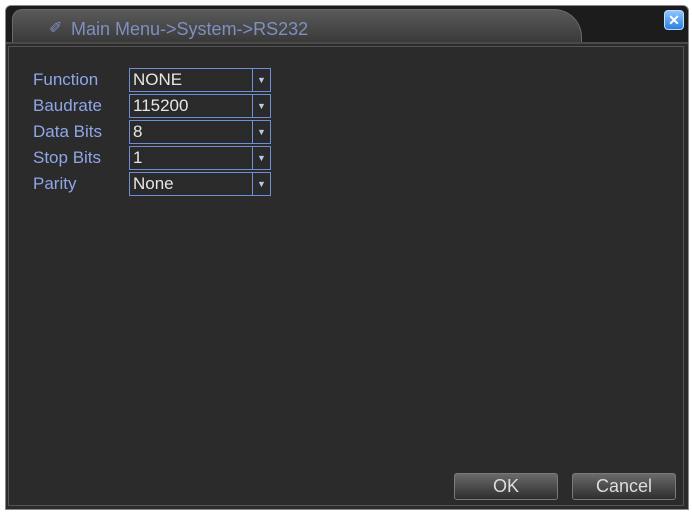 The height and width of the screenshot is (514, 692). I want to click on data-bits-value: 8, so click(138, 131).